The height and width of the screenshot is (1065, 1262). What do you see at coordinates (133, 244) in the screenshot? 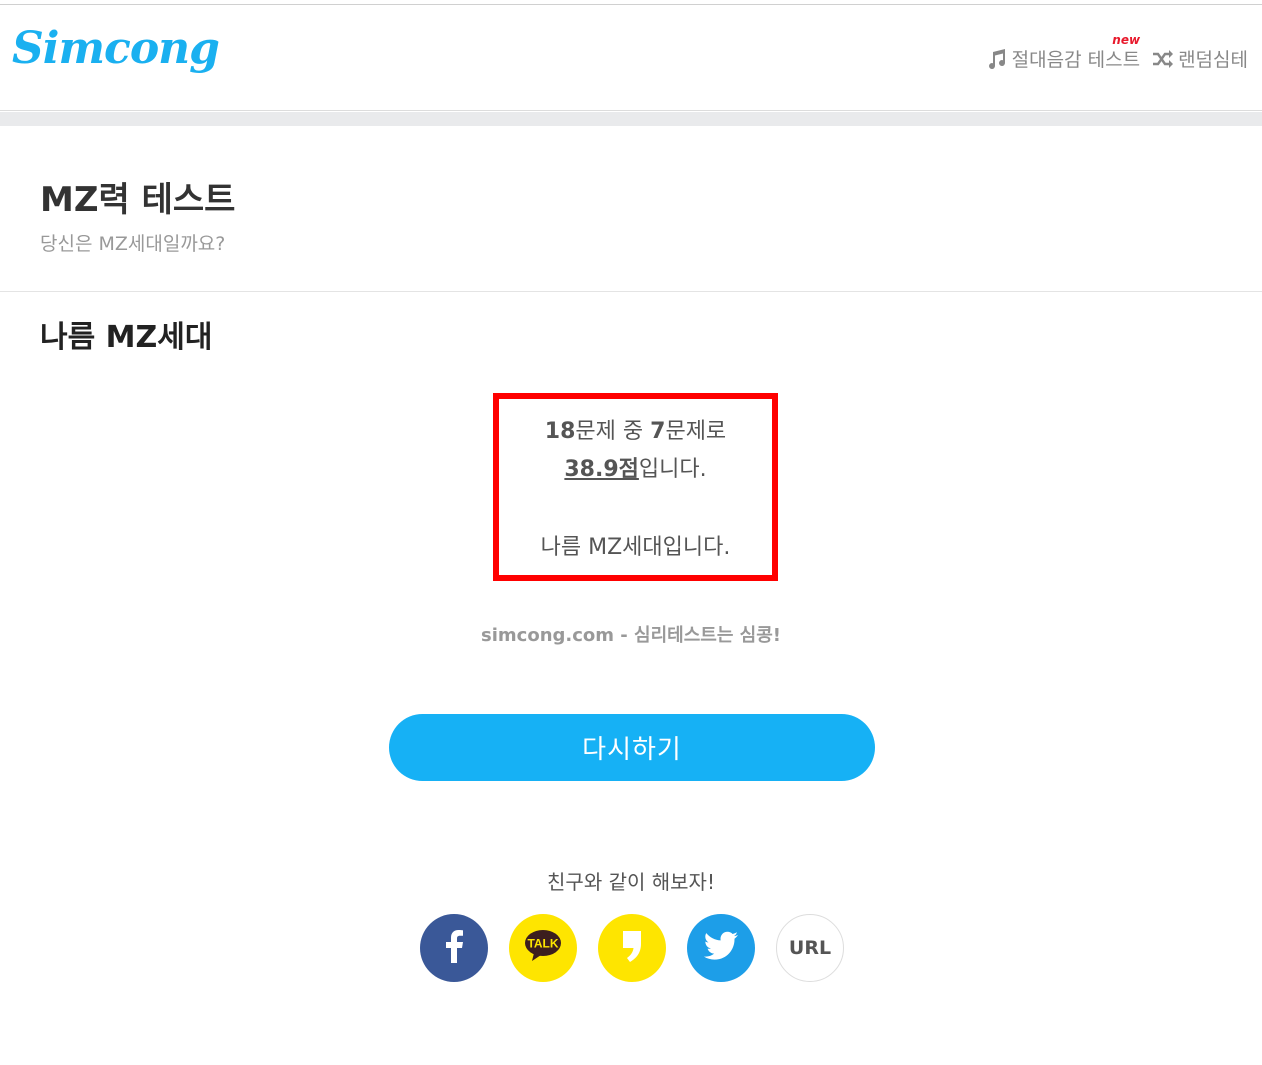
I see `page-subtitle: 당신은 MZ세대일까요?` at bounding box center [133, 244].